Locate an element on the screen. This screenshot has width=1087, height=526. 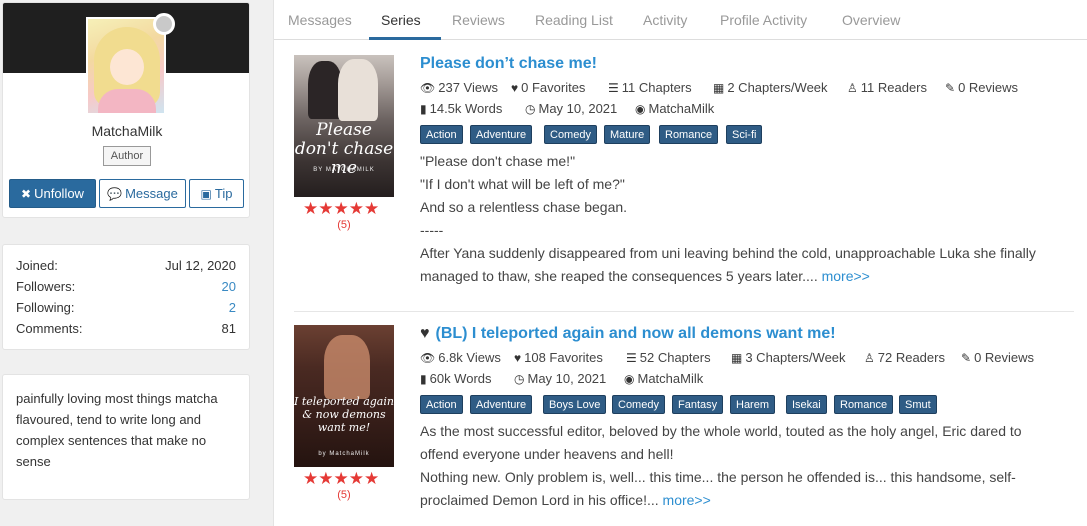
heart-icon: ♥ is located at coordinates (518, 358).